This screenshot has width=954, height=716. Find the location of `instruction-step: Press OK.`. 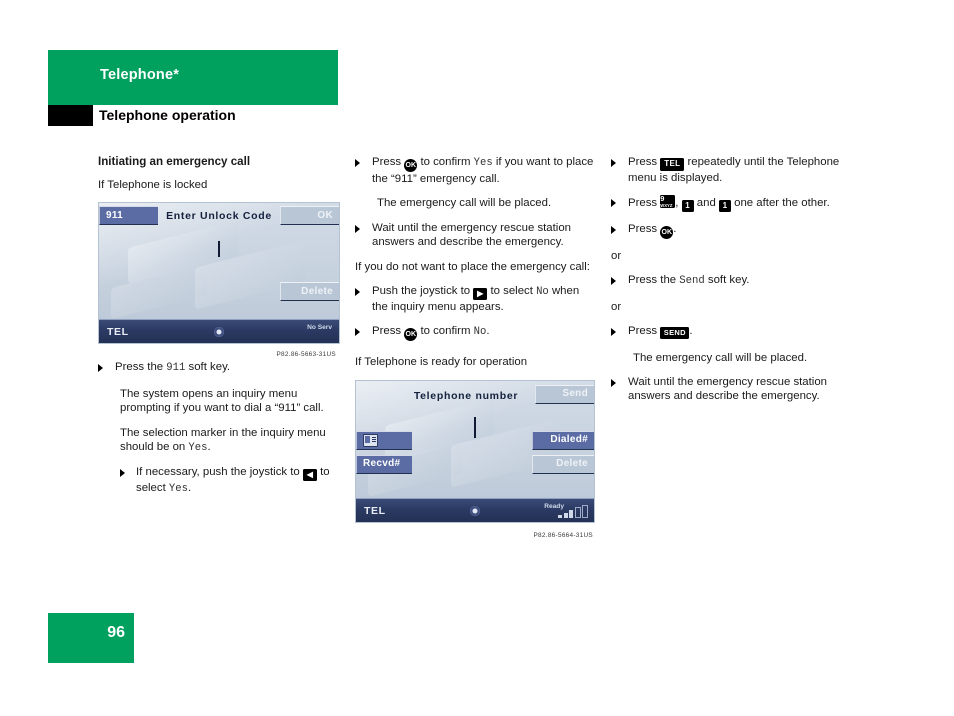

instruction-step: Press OK. is located at coordinates (732, 230).